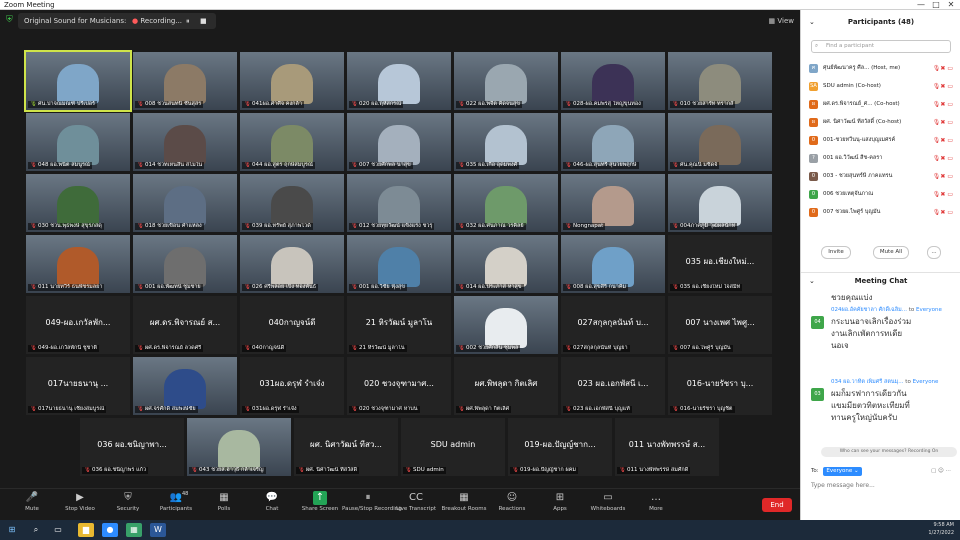  Describe the element at coordinates (881, 194) in the screenshot. I see `participant-row: 0 006 ชวยเหตุจันภาณ 🎙✖ ▭` at that location.